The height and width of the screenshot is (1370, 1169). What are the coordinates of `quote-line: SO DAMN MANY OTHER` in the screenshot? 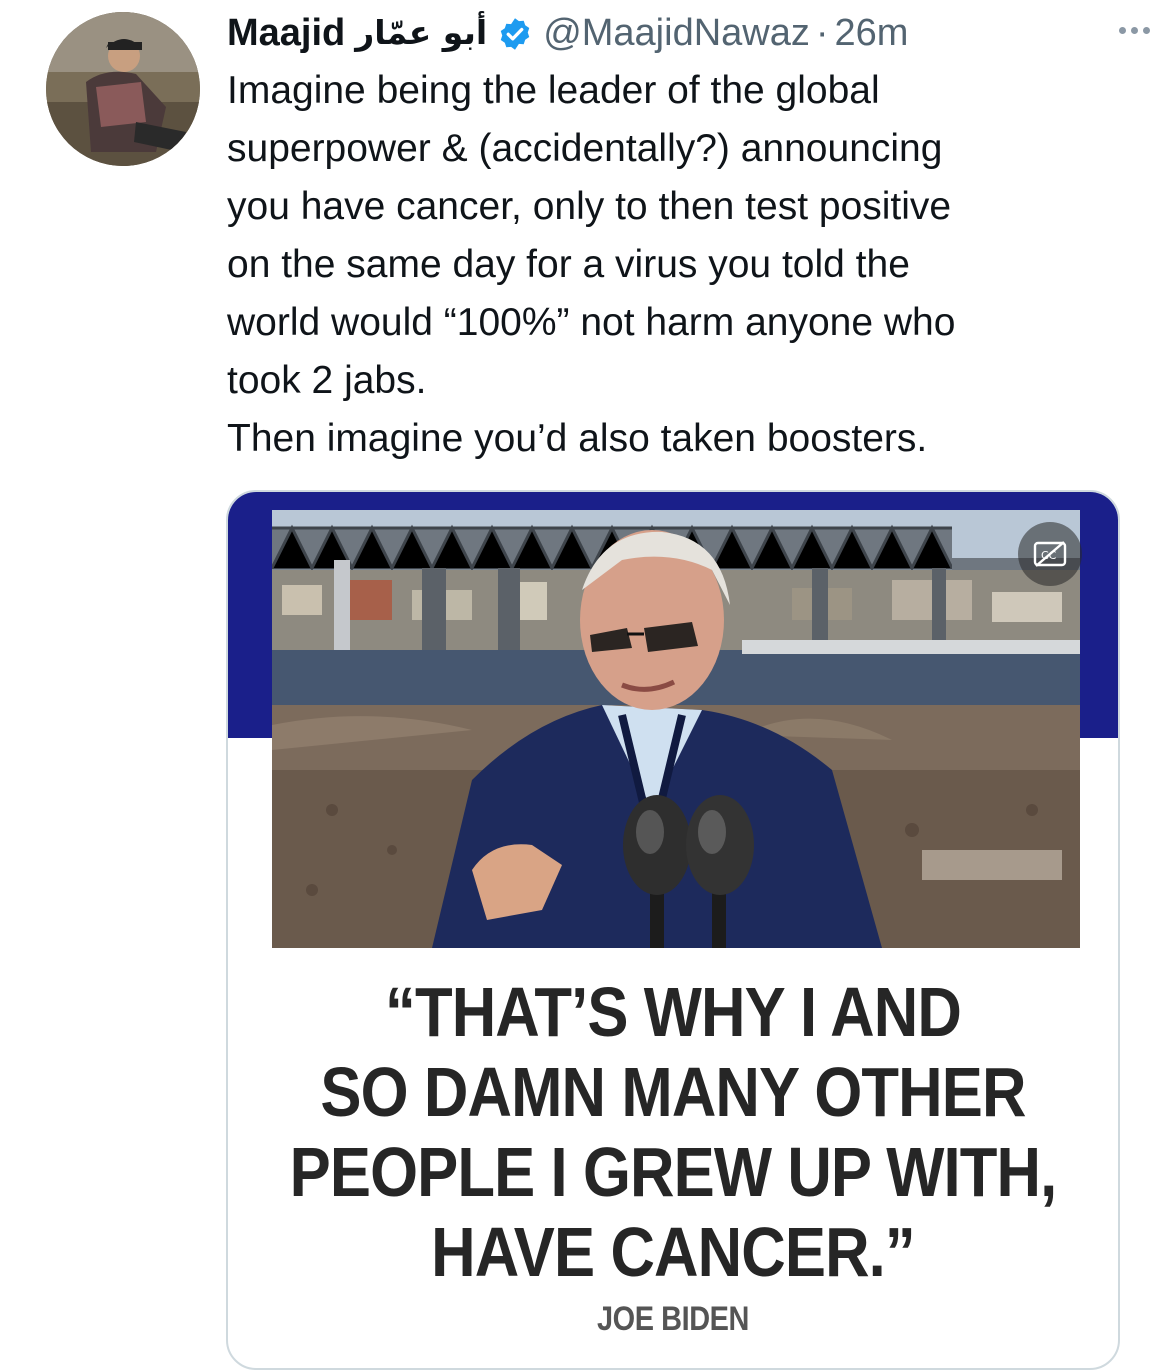 It's located at (673, 1092).